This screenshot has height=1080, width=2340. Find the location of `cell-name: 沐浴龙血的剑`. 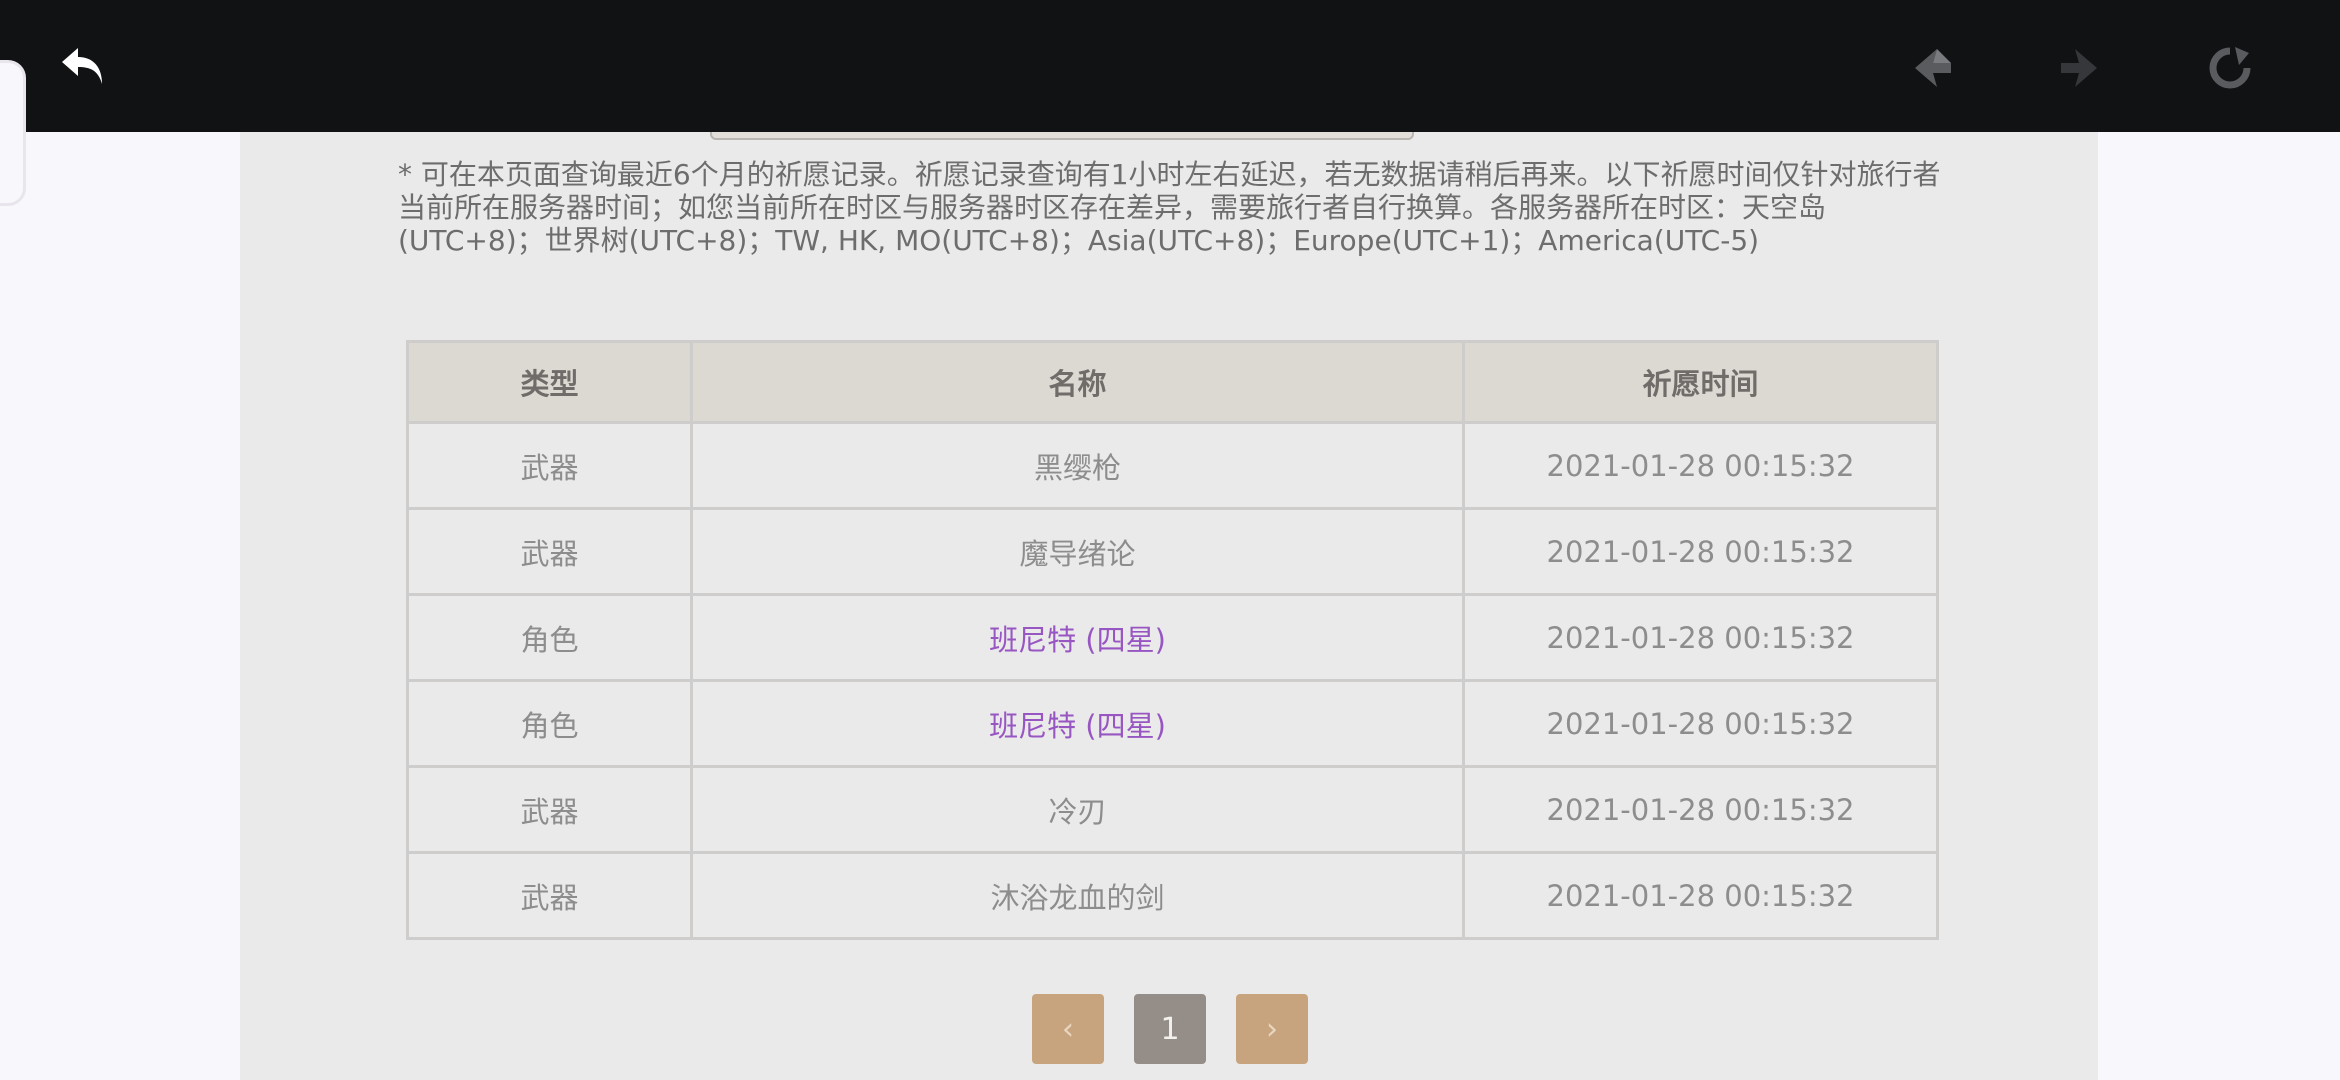

cell-name: 沐浴龙血的剑 is located at coordinates (1077, 895).